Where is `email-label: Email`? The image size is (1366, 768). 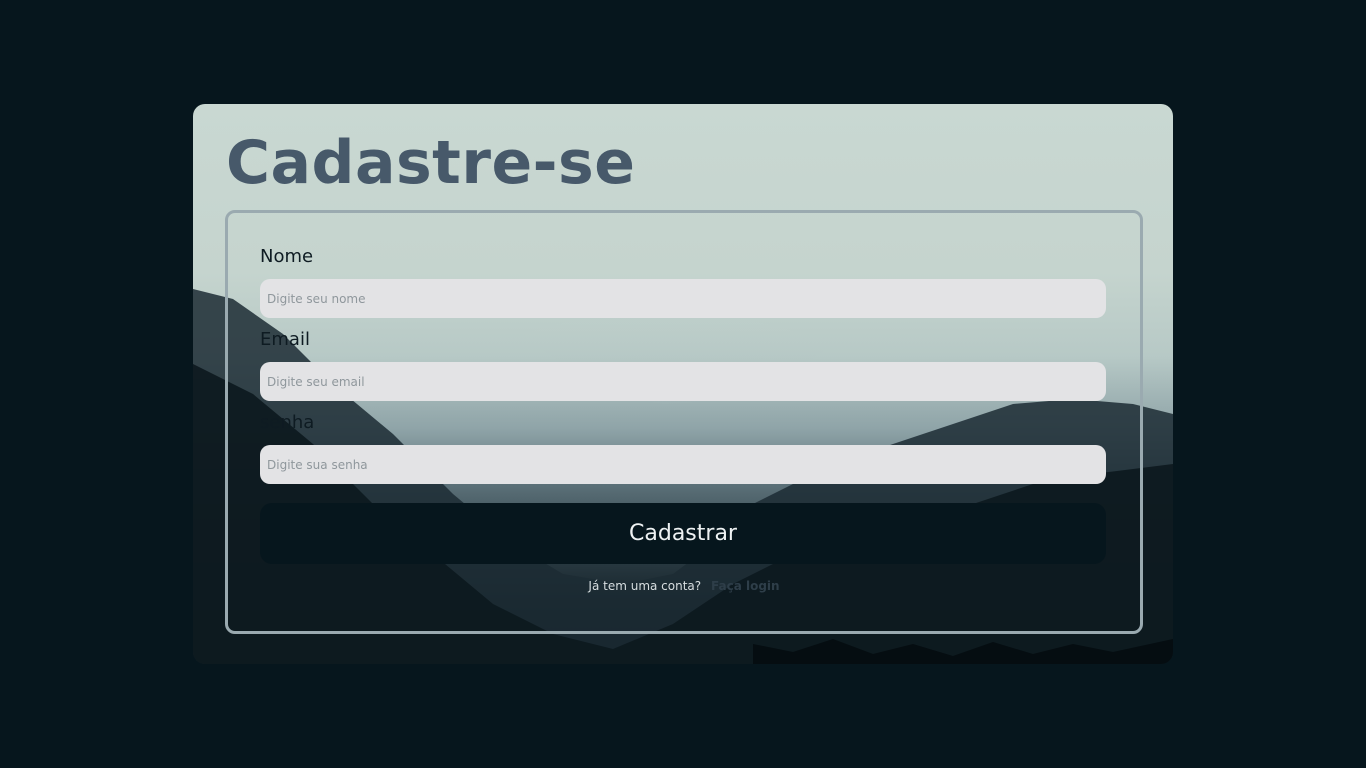
email-label: Email is located at coordinates (285, 339).